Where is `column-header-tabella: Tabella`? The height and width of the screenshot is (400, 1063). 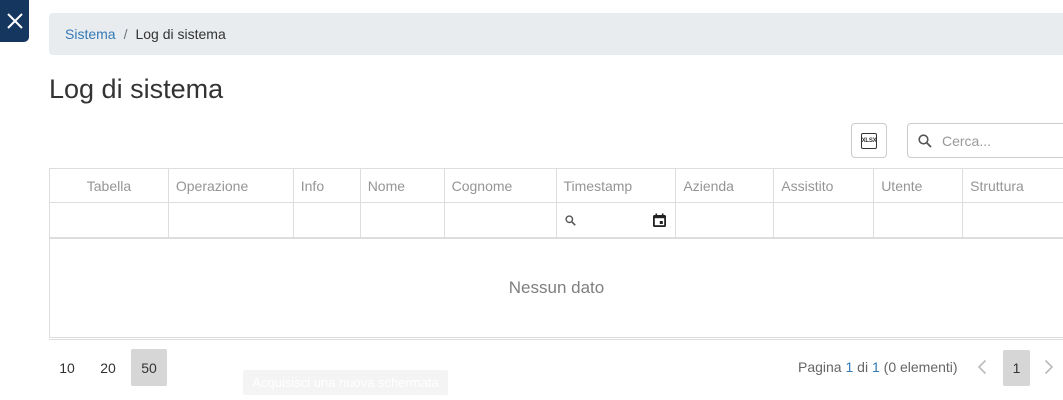 column-header-tabella: Tabella is located at coordinates (109, 185).